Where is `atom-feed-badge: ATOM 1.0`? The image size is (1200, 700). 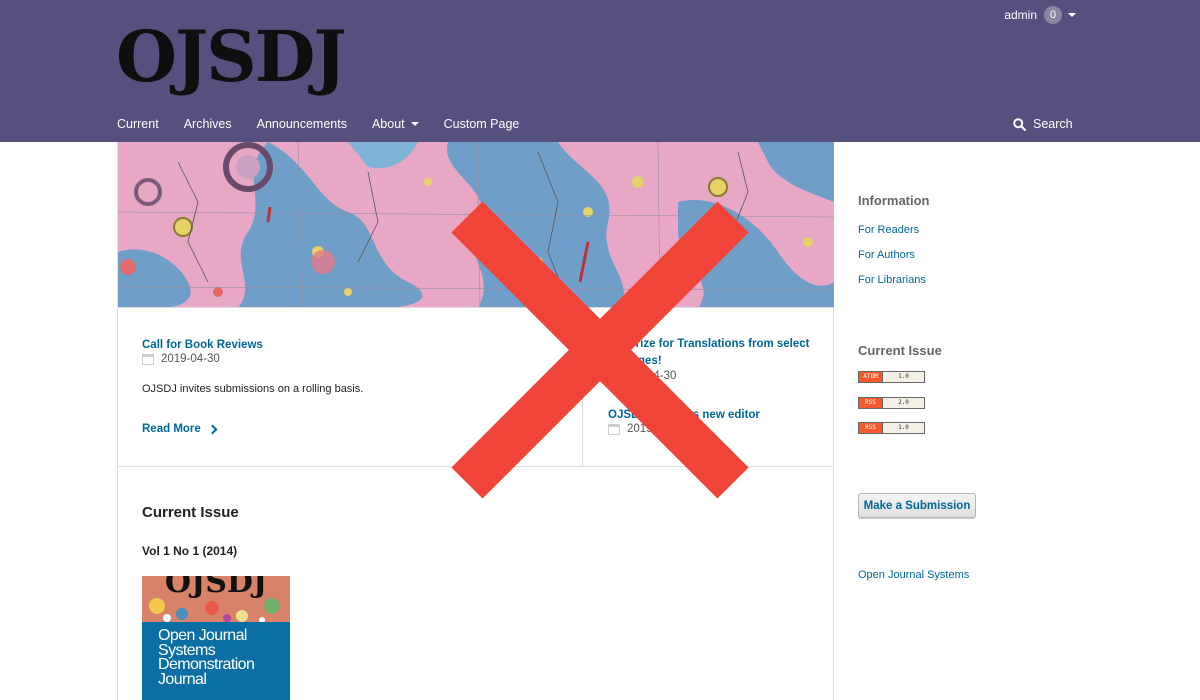
atom-feed-badge: ATOM 1.0 is located at coordinates (891, 377).